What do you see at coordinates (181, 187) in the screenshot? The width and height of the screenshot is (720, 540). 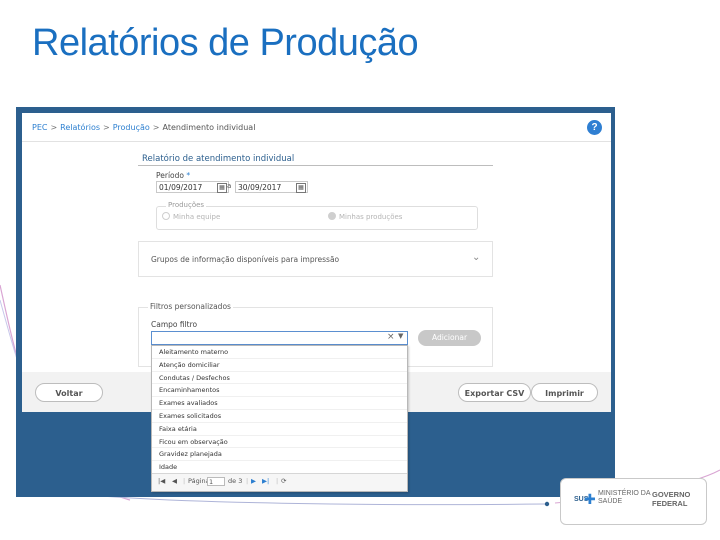 I see `date-start-value: 01/09/2017` at bounding box center [181, 187].